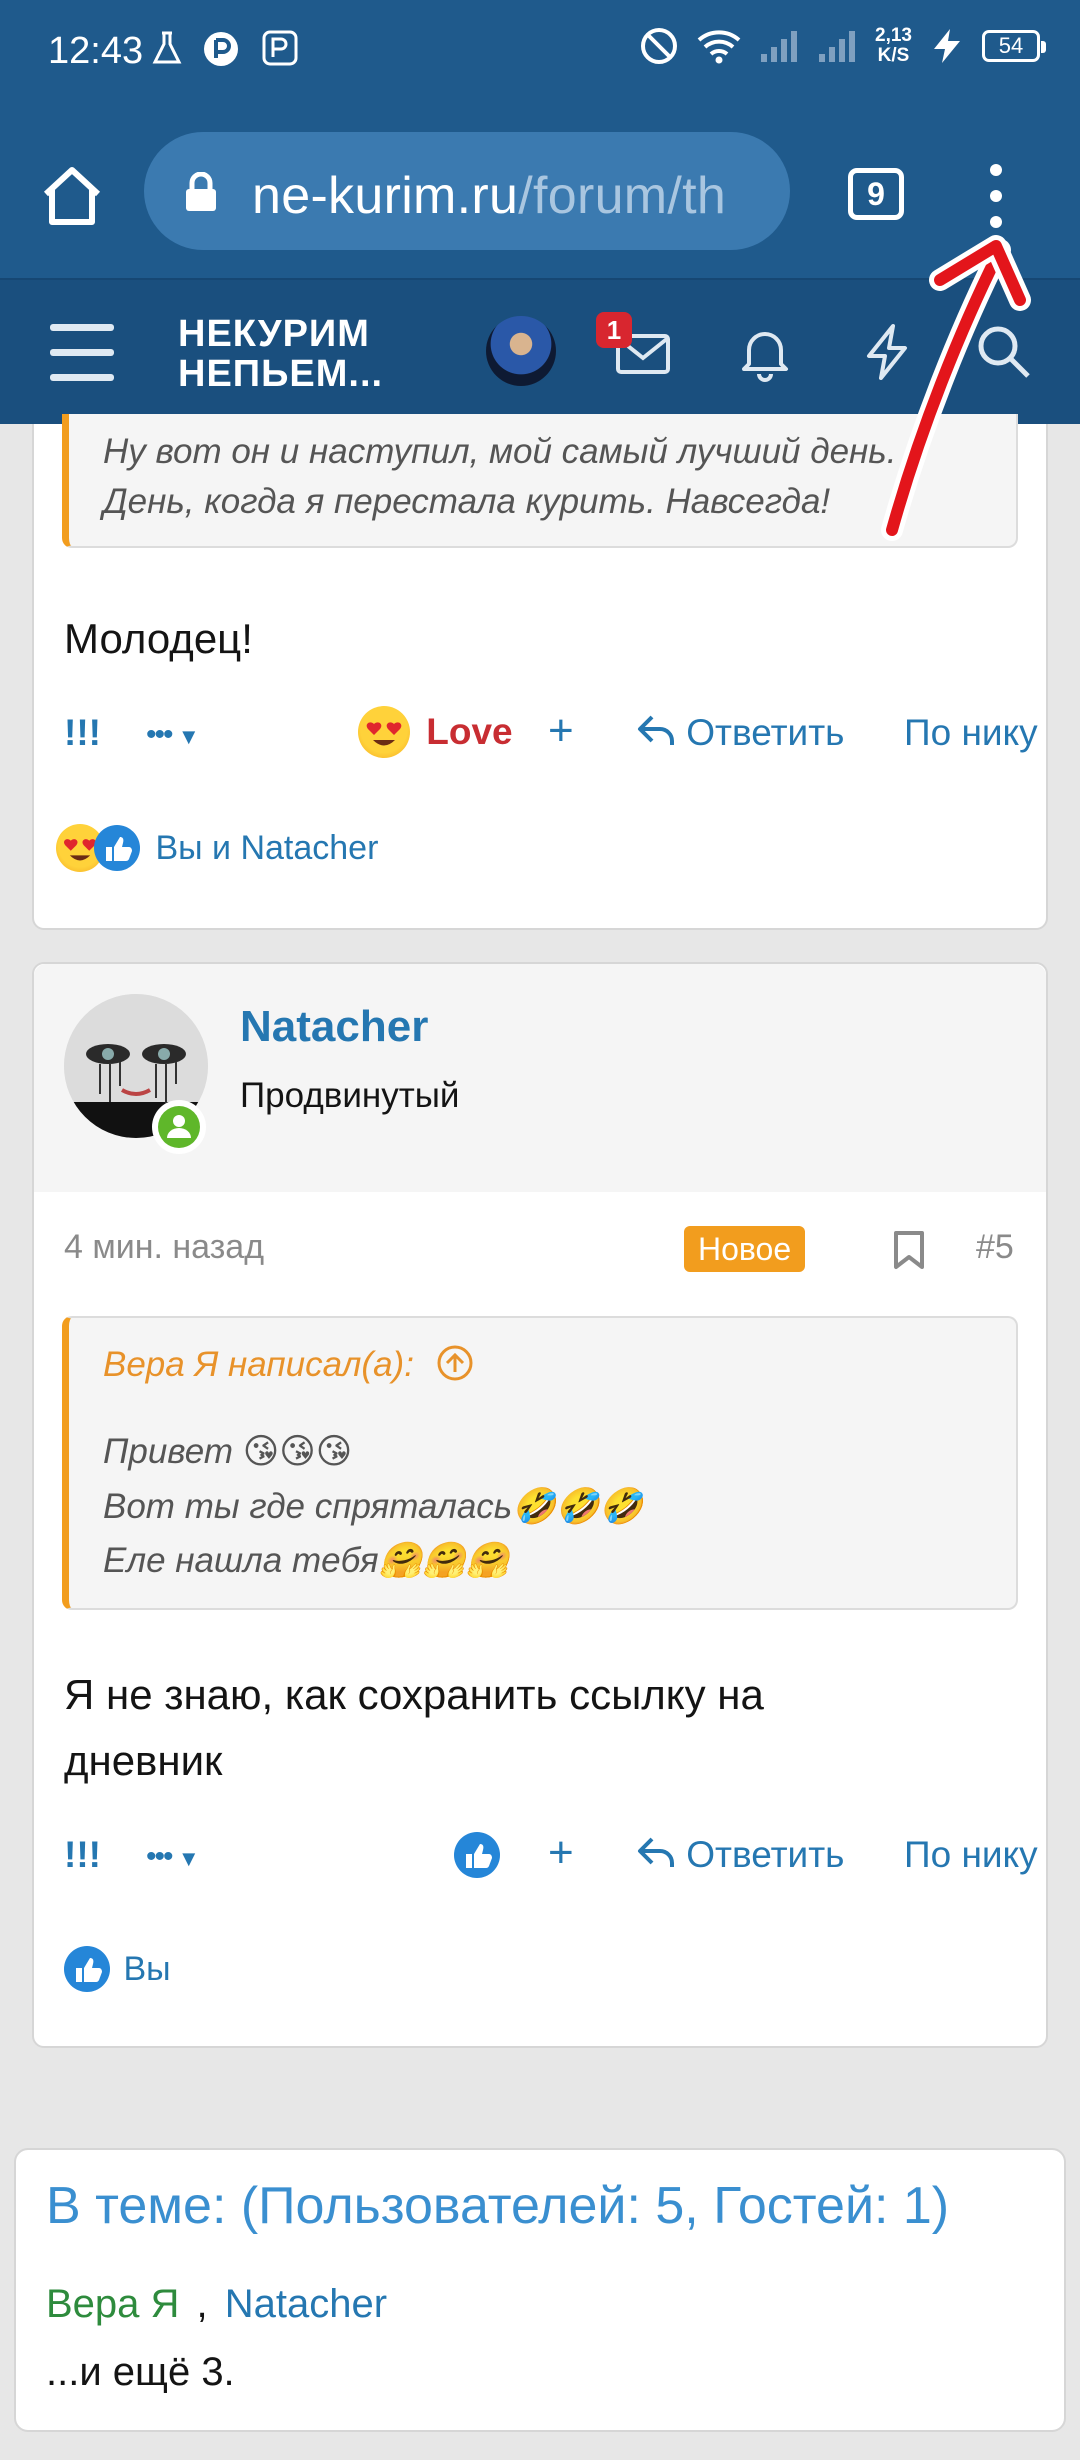 This screenshot has width=1080, height=2460. What do you see at coordinates (82, 353) in the screenshot?
I see `hamburger-menu-icon` at bounding box center [82, 353].